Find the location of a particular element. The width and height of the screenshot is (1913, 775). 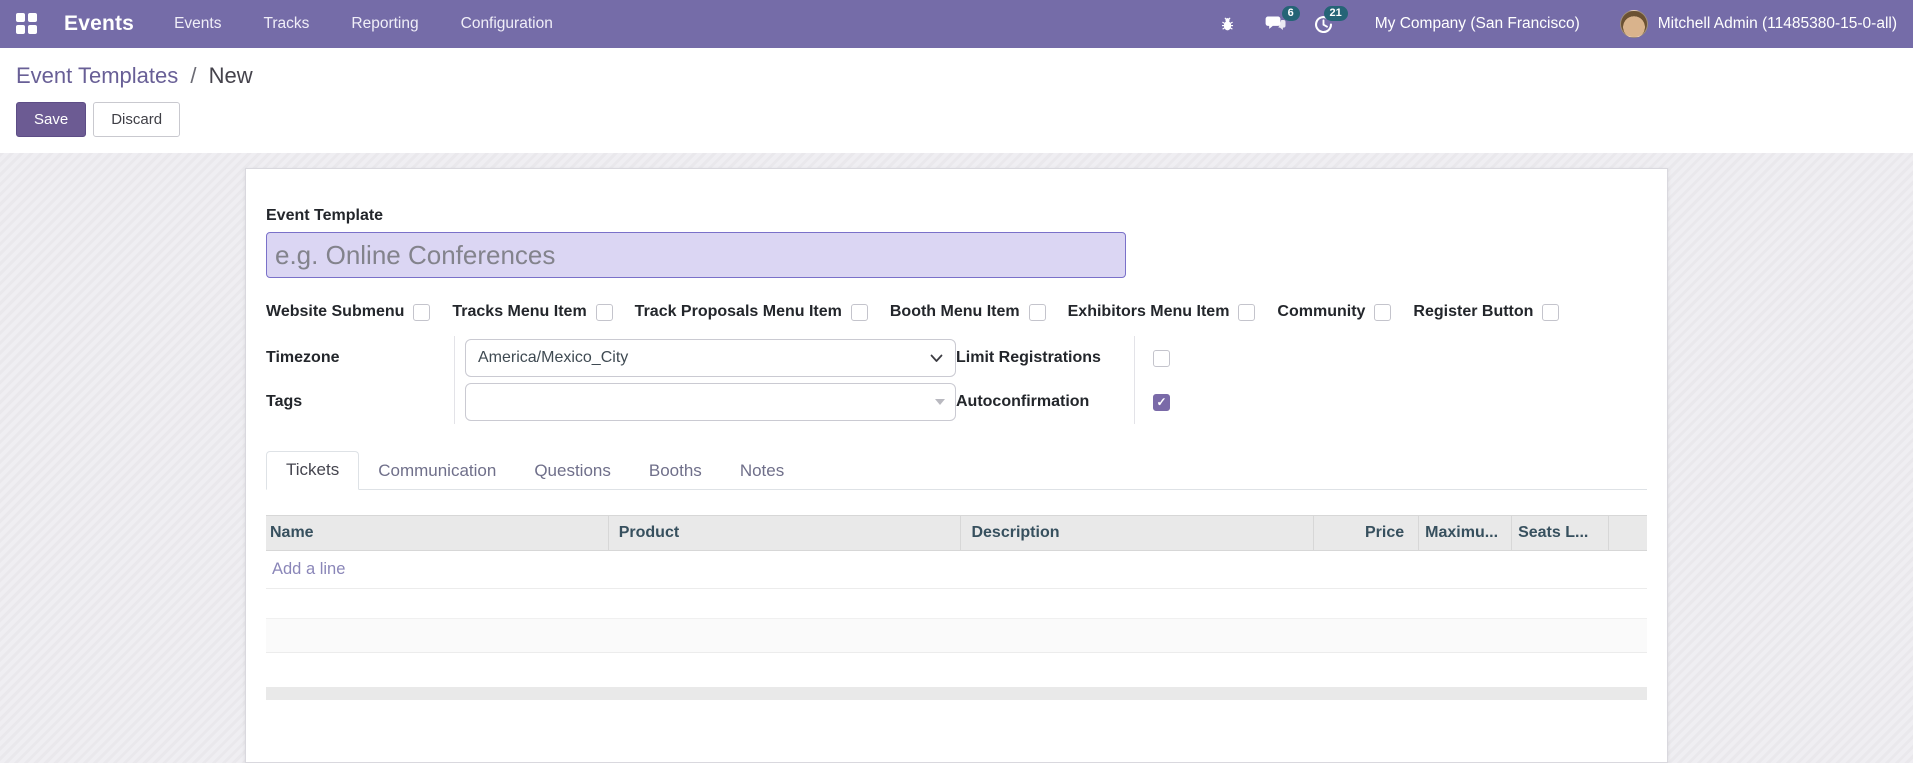

activities-badge: 21 is located at coordinates (1335, 13).